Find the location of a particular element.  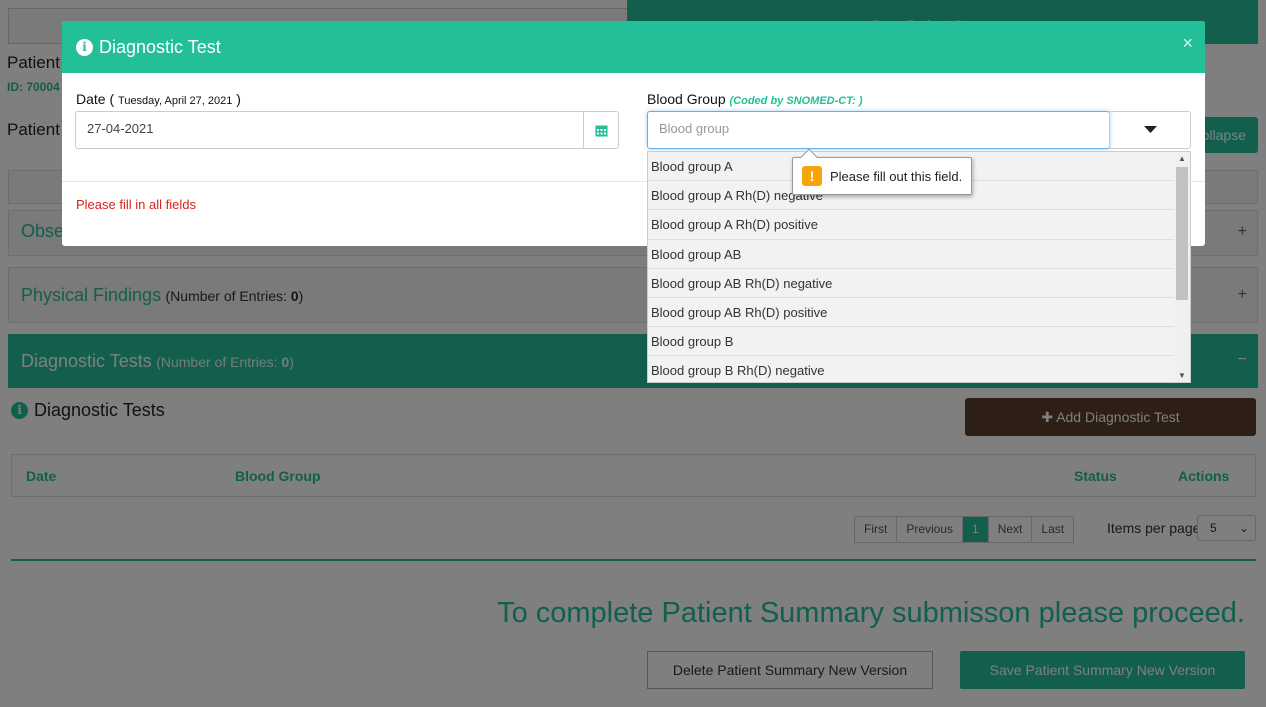

modal-title: Diagnostic Test is located at coordinates (160, 46).